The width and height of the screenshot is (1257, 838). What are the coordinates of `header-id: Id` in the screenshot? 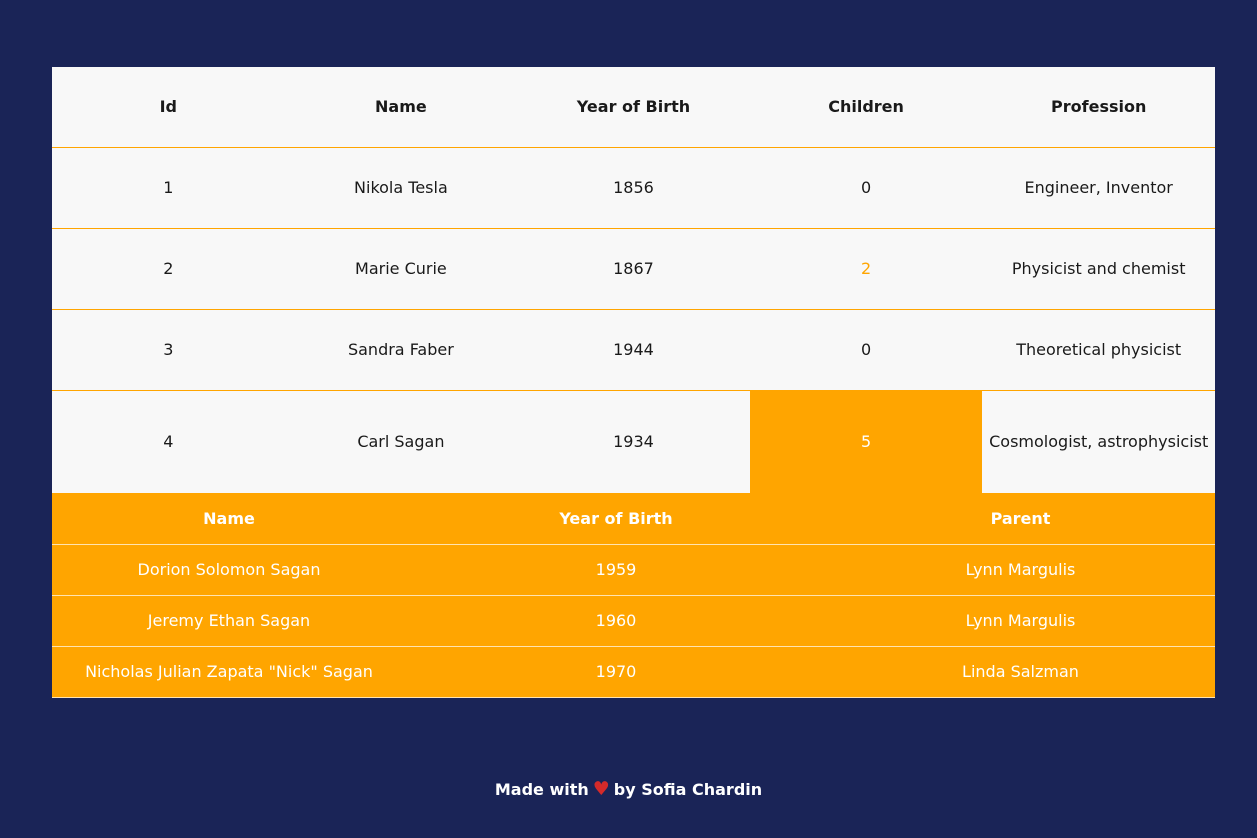 It's located at (168, 107).